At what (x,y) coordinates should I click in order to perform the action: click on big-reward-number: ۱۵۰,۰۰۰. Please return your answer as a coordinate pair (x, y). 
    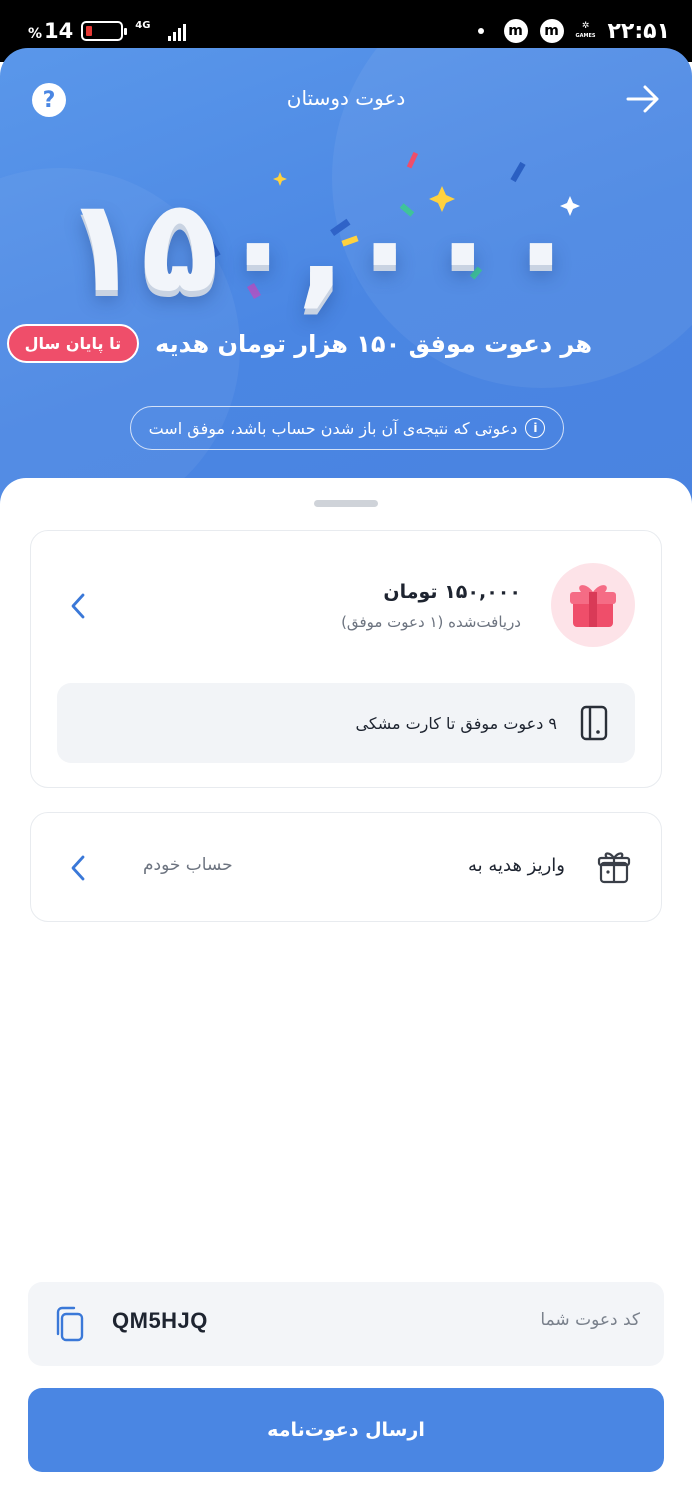
    Looking at the image, I should click on (321, 246).